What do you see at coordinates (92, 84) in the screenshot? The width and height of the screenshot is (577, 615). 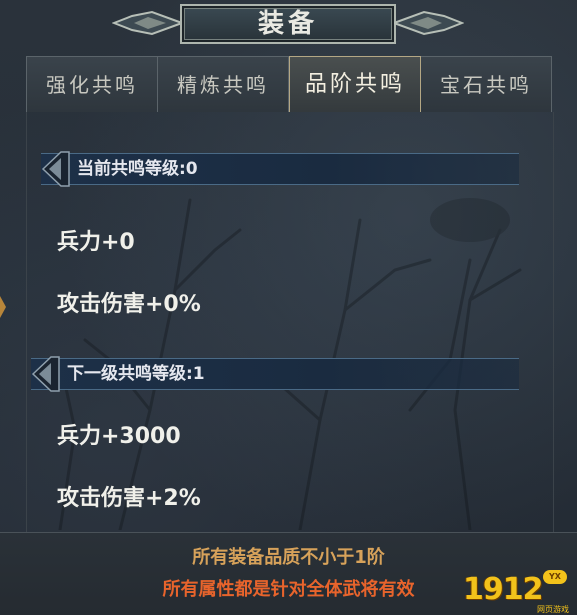 I see `tab-strengthen-resonance: 强化共鸣` at bounding box center [92, 84].